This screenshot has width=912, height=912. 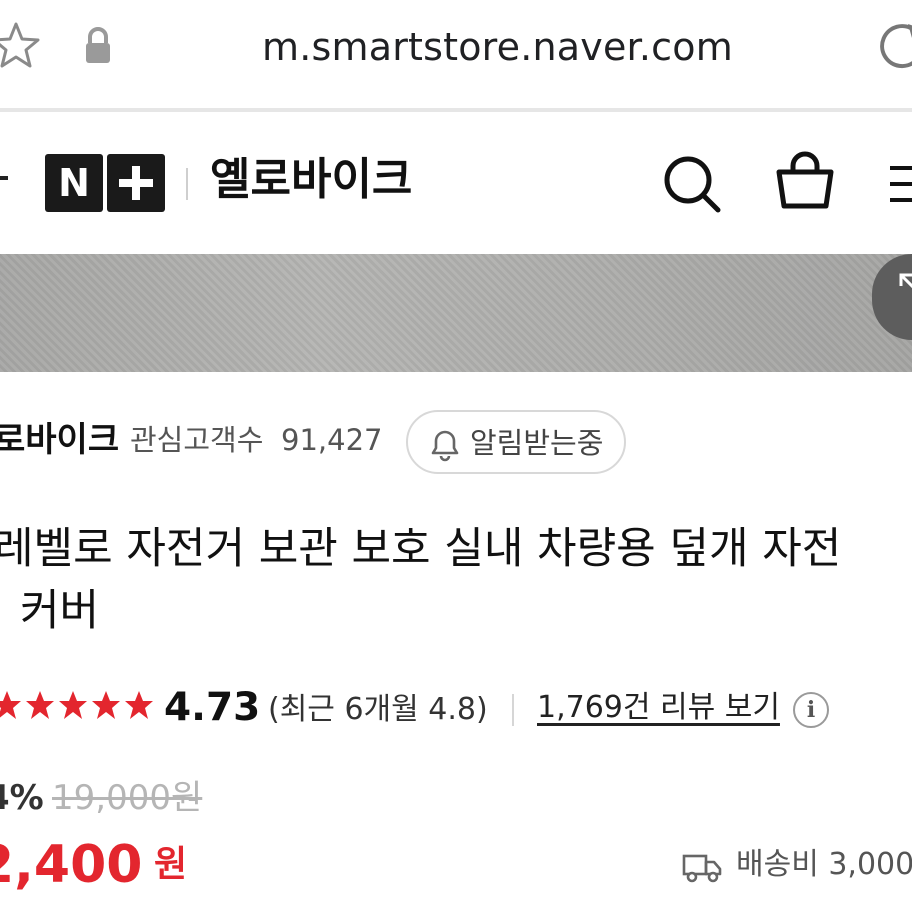 I want to click on sale-price-unit: 원, so click(x=171, y=864).